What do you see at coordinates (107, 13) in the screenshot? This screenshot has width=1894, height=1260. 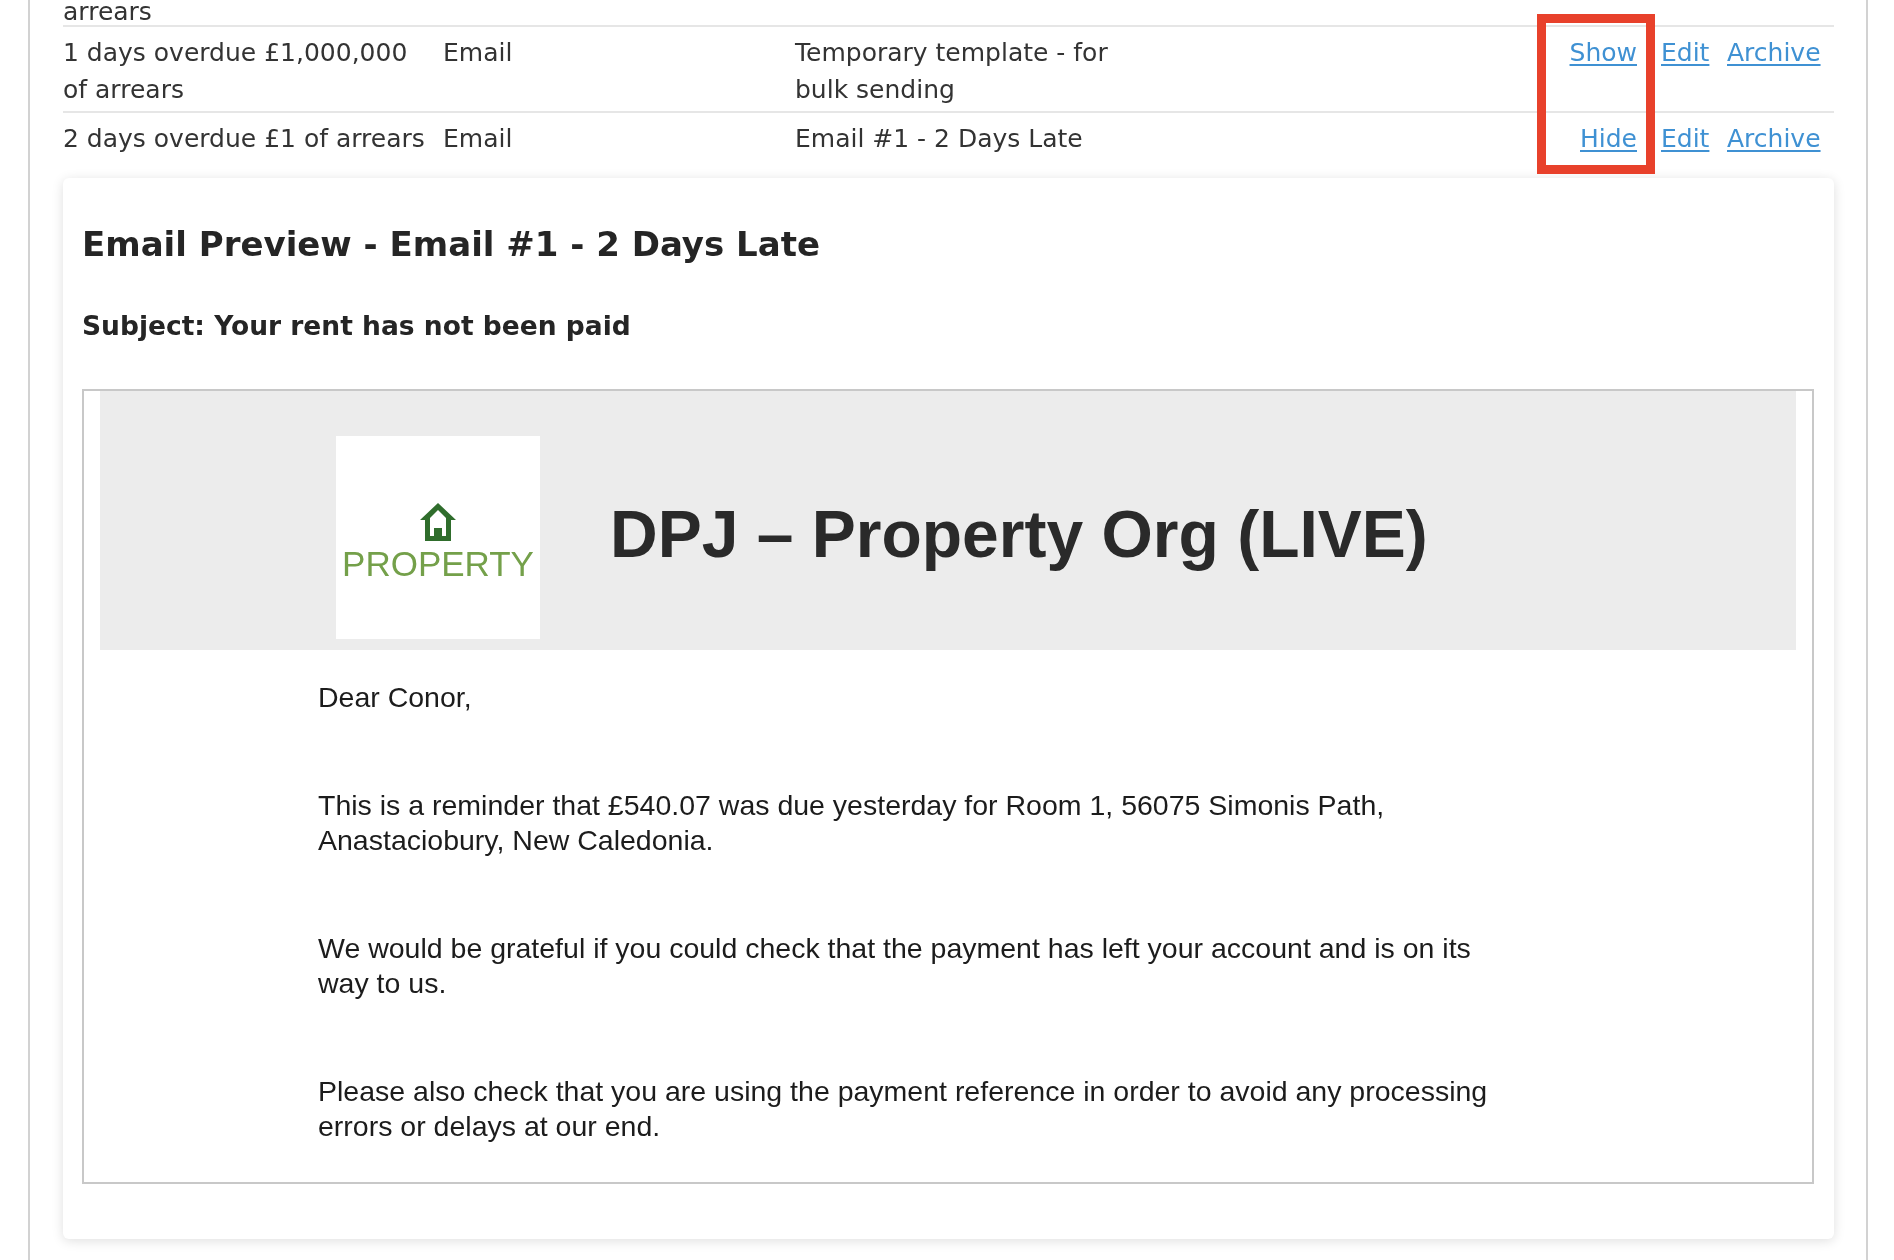 I see `table-cell: arrears` at bounding box center [107, 13].